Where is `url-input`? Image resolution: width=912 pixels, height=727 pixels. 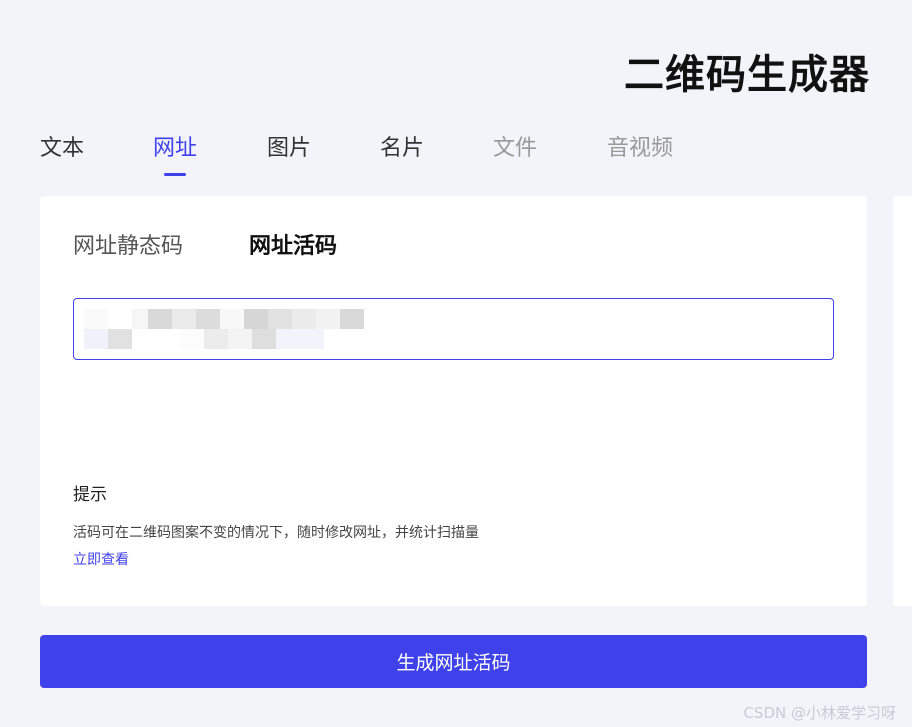
url-input is located at coordinates (453, 329).